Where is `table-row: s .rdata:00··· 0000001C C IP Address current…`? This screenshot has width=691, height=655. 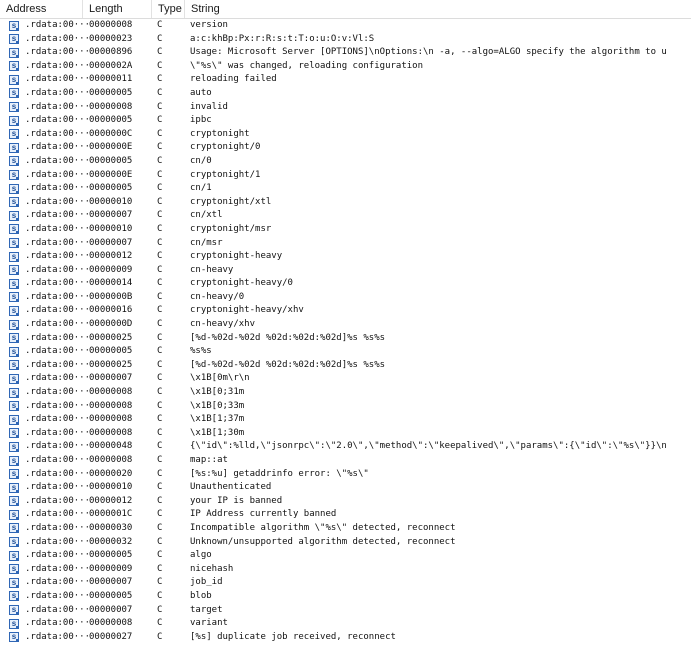 table-row: s .rdata:00··· 0000001C C IP Address current… is located at coordinates (345, 515).